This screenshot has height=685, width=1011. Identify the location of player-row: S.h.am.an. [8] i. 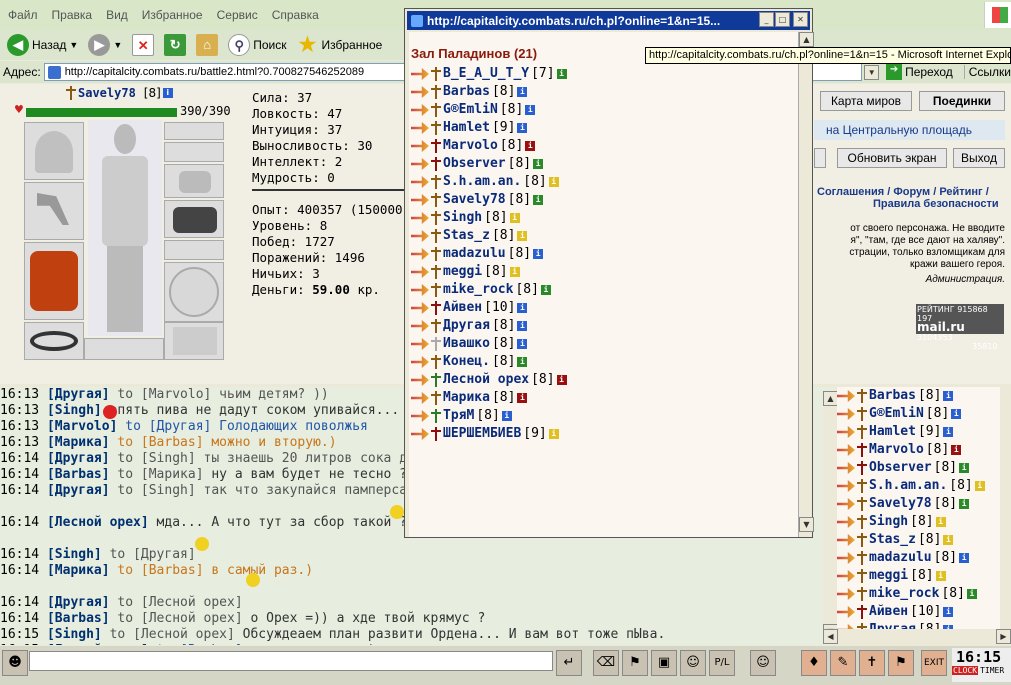
(924, 486).